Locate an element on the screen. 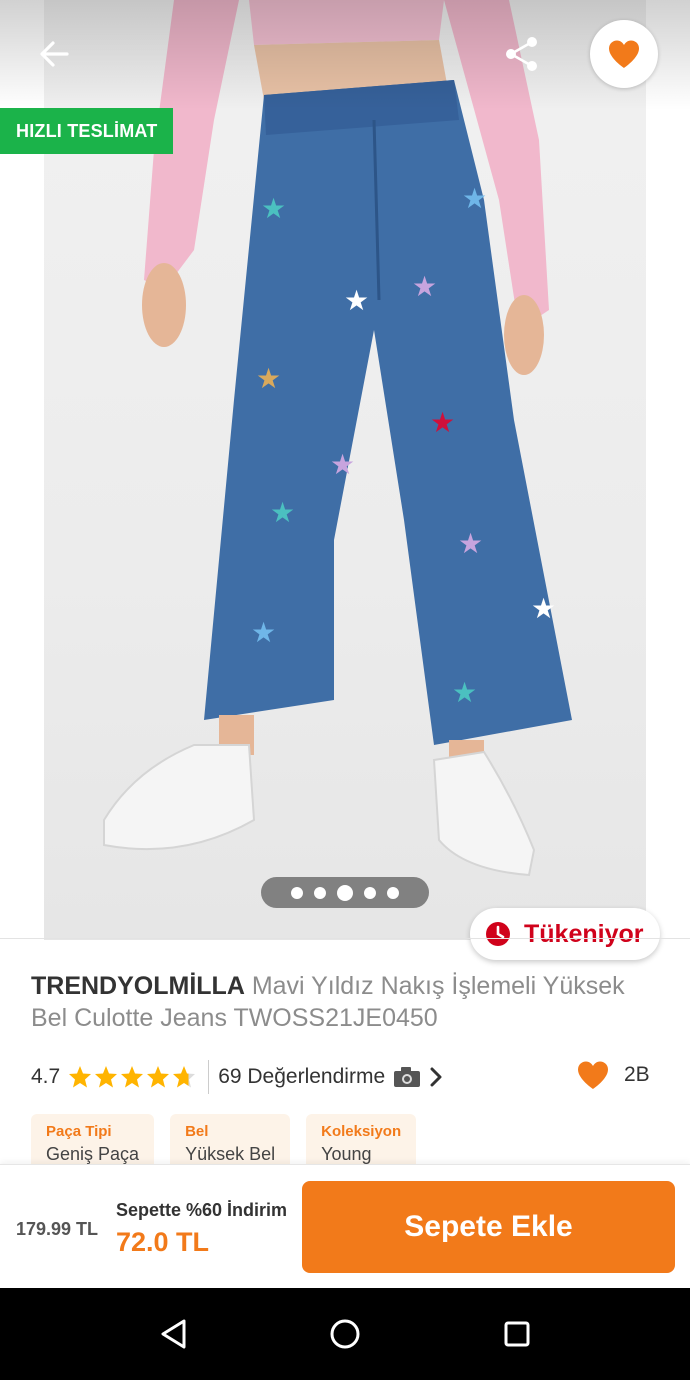 Image resolution: width=690 pixels, height=1380 pixels. nav-home-button is located at coordinates (345, 1334).